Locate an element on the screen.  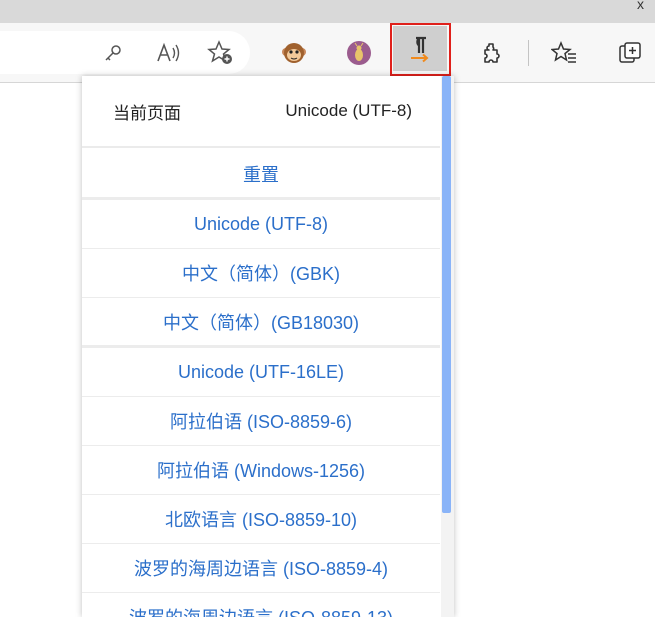
scrollbar-thumb is located at coordinates (446, 294).